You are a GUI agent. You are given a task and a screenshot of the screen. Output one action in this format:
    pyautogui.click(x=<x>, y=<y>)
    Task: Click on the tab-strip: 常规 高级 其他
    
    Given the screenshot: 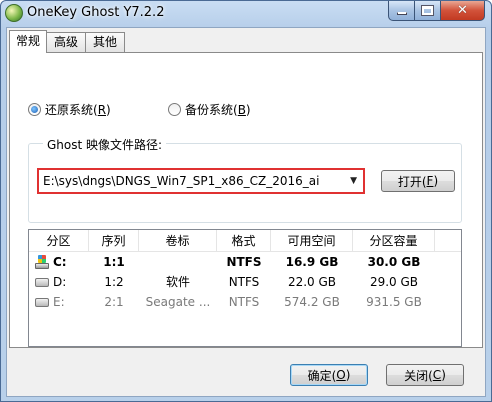 What is the action you would take?
    pyautogui.click(x=67, y=41)
    